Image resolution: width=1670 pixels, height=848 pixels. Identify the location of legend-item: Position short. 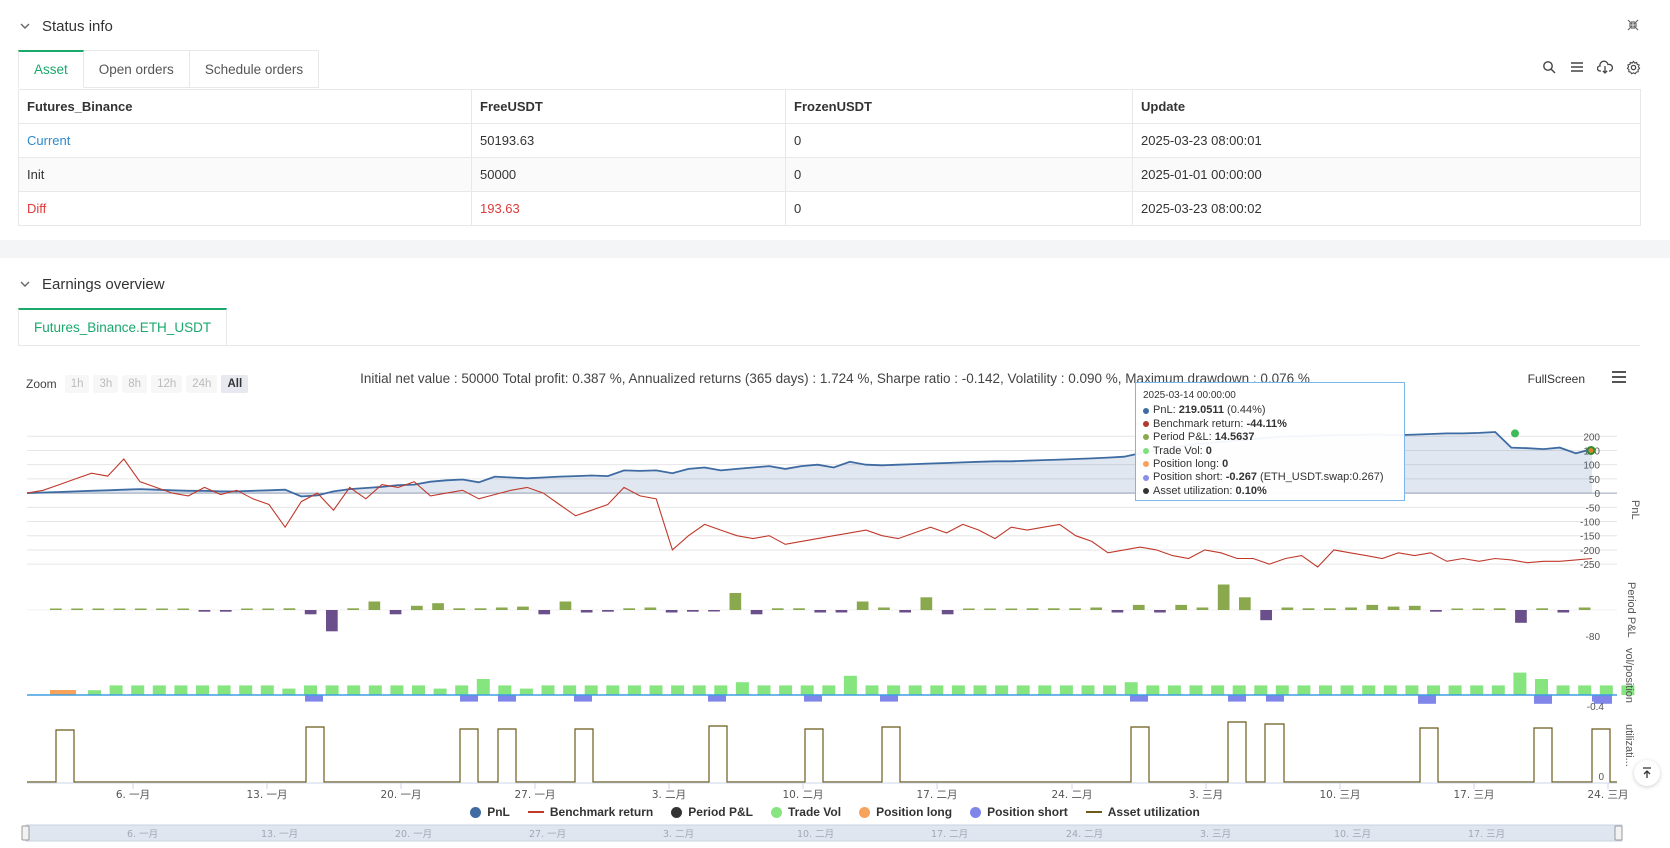
(1019, 812).